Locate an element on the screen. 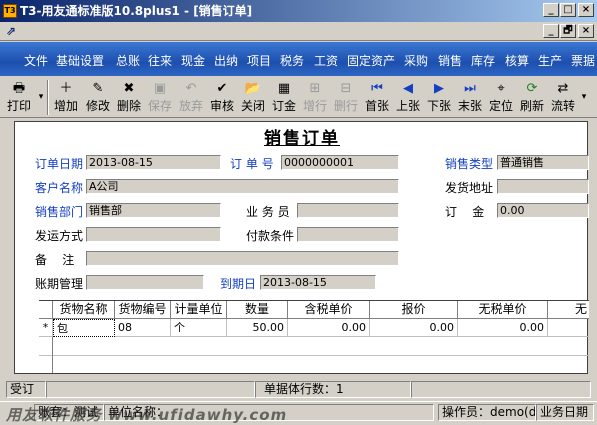 This screenshot has width=597, height=425. printer-icon: 🖶 is located at coordinates (19, 88).